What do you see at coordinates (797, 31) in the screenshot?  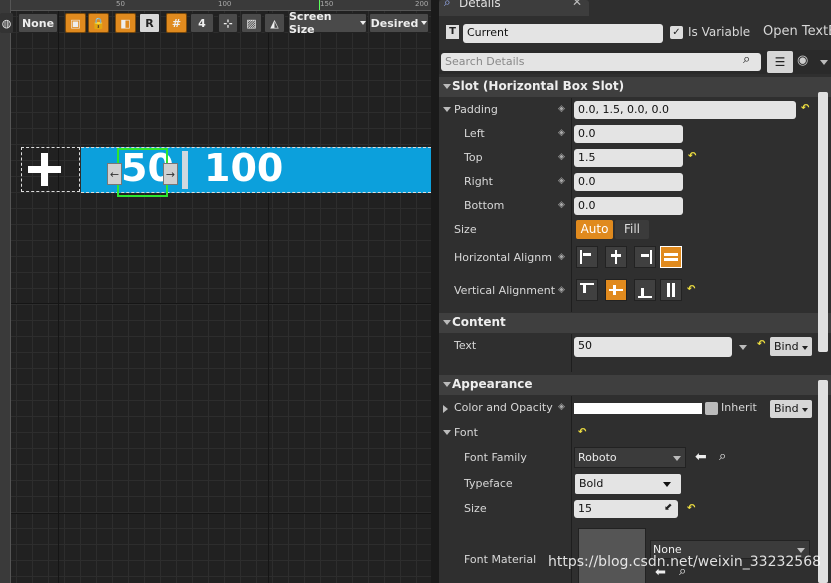 I see `open-text-block-button: Open TextB` at bounding box center [797, 31].